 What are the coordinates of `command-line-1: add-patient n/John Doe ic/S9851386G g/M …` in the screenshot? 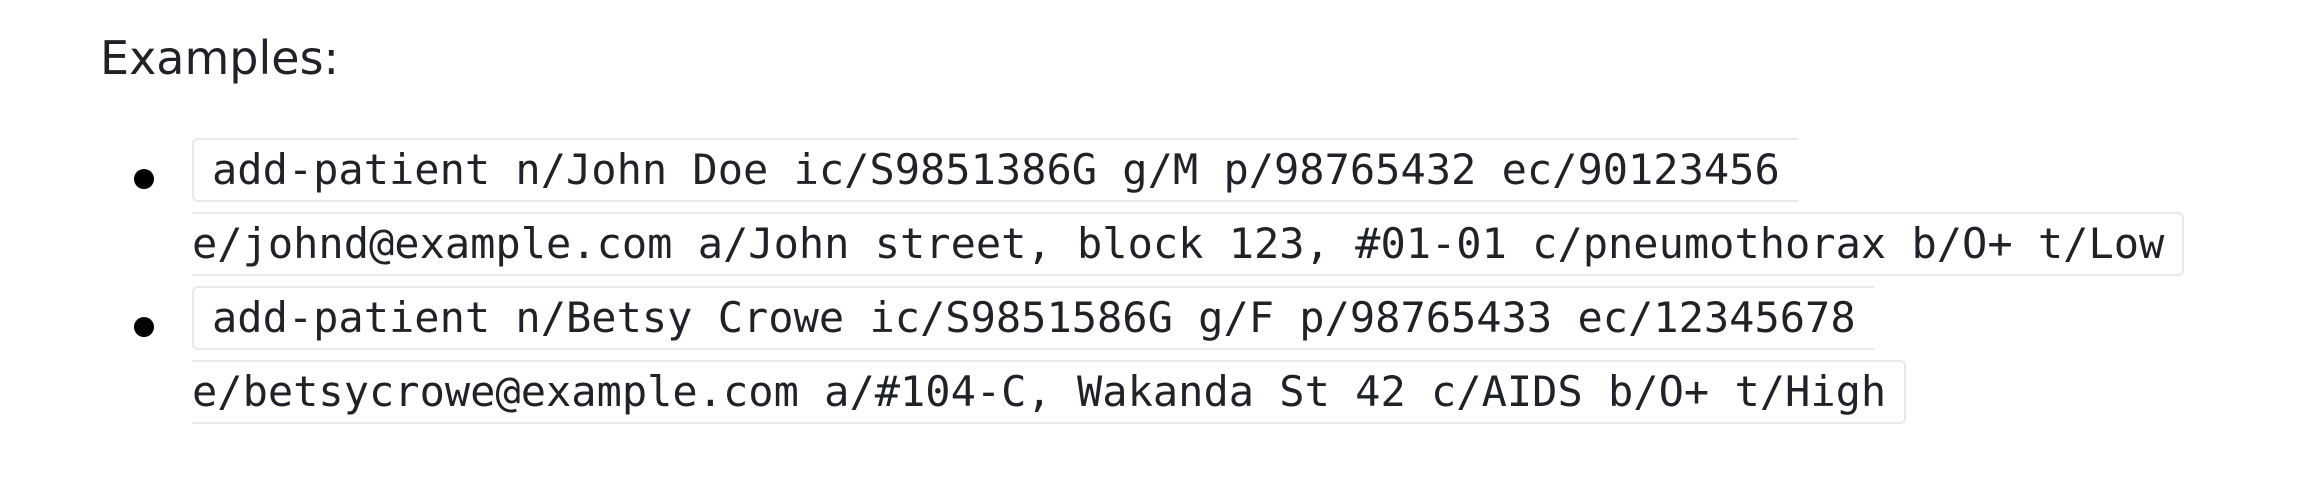 It's located at (1221, 175).